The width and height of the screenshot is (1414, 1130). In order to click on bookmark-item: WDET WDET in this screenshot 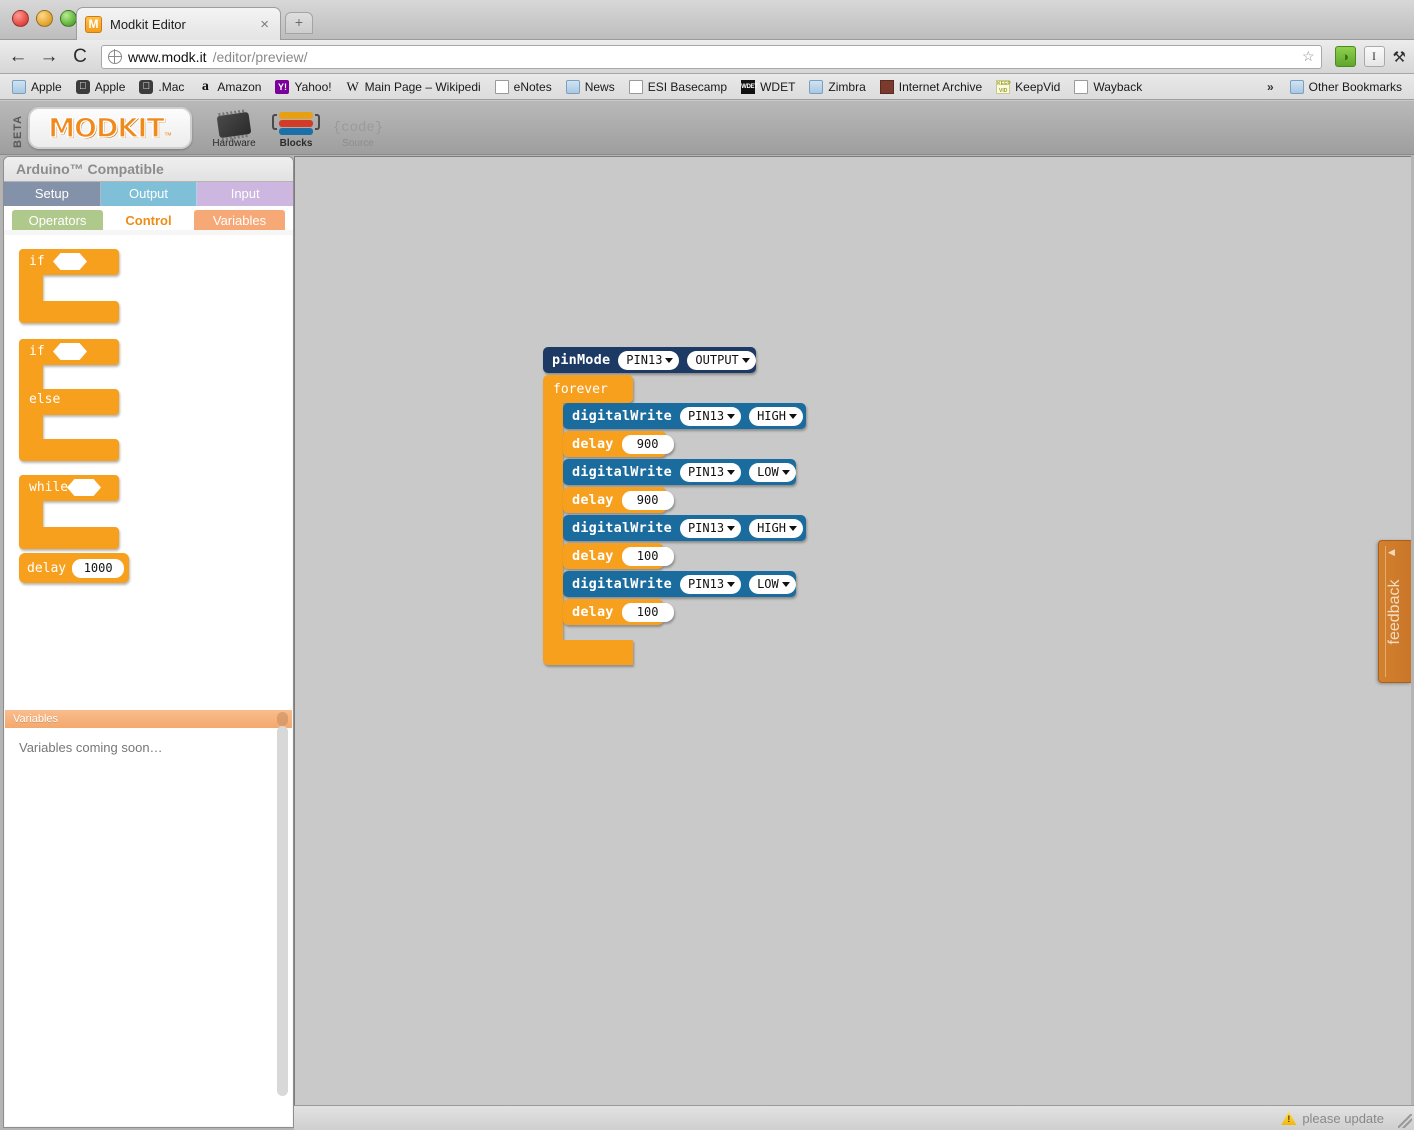, I will do `click(768, 87)`.